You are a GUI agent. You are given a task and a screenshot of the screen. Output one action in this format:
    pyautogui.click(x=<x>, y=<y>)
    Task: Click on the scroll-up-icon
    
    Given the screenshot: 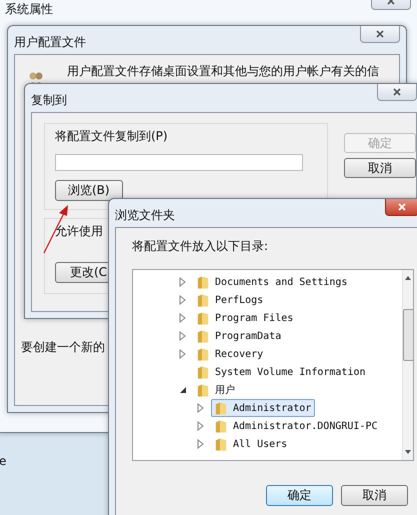 What is the action you would take?
    pyautogui.click(x=408, y=278)
    